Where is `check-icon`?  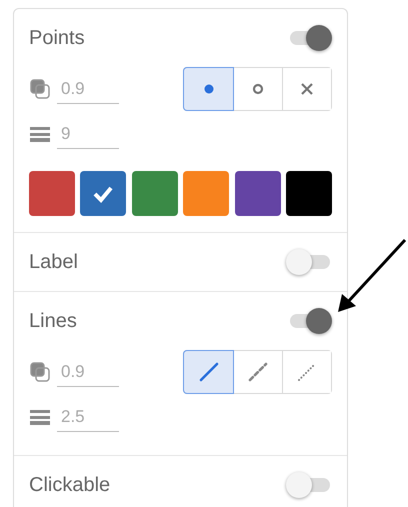
check-icon is located at coordinates (103, 193).